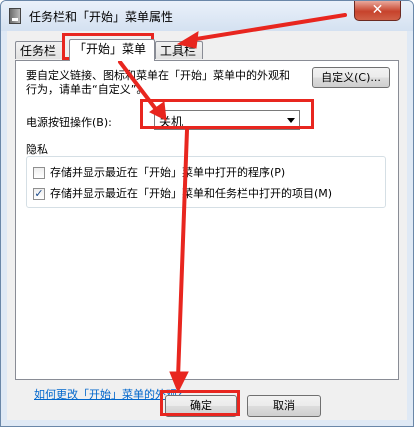  I want to click on privacy-heading: 隐私, so click(37, 149).